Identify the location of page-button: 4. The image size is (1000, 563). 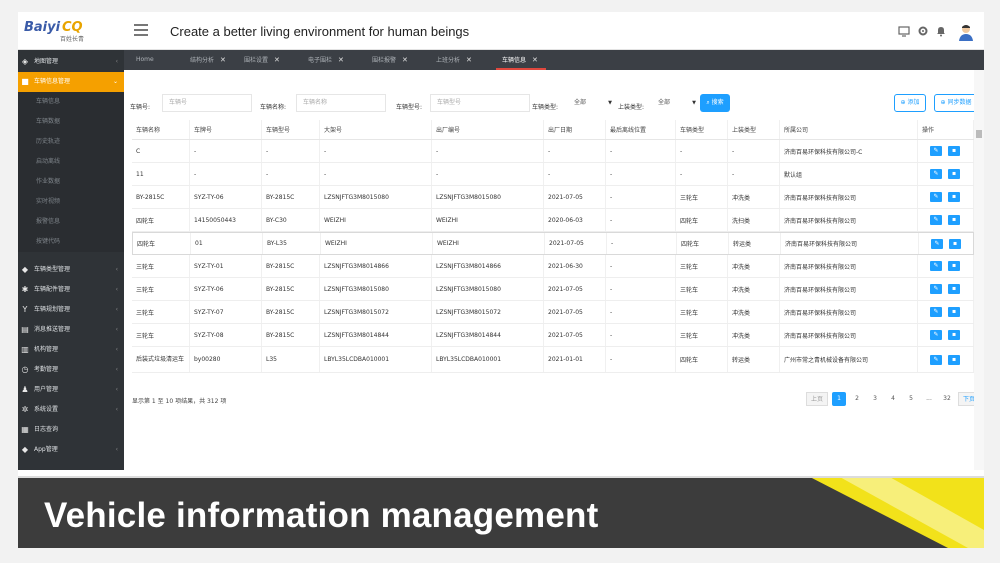
(893, 399).